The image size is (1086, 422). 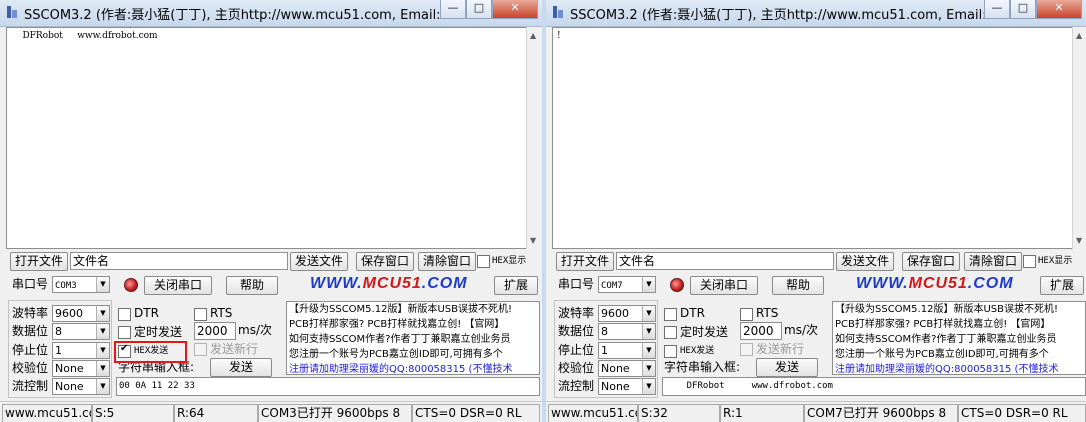 What do you see at coordinates (81, 284) in the screenshot?
I see `port-select: COM3 ▼` at bounding box center [81, 284].